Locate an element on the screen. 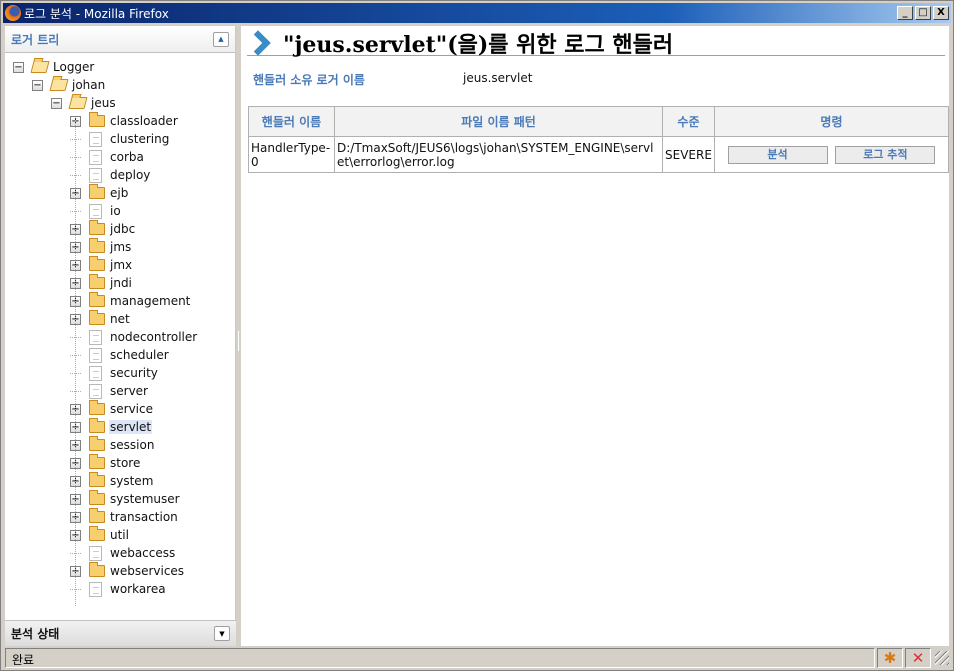 The height and width of the screenshot is (671, 954). tree-node-store: + store is located at coordinates (105, 463).